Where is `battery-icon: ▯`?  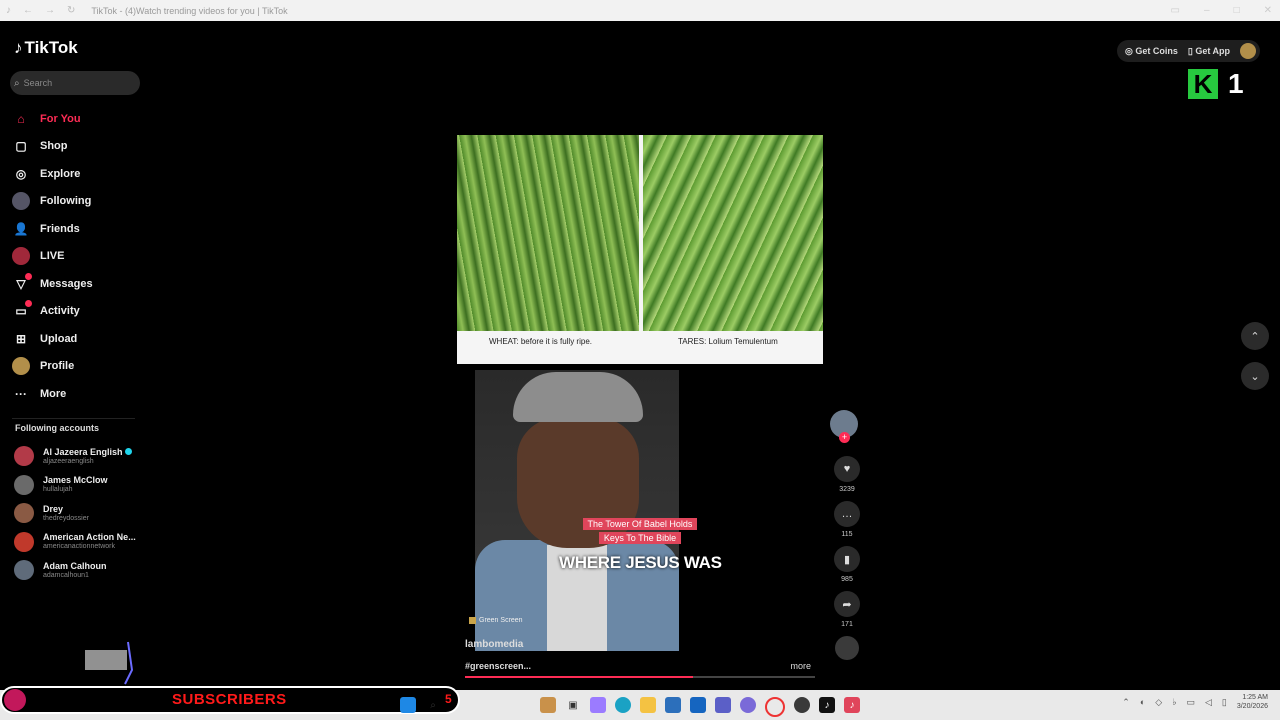 battery-icon: ▯ is located at coordinates (1224, 702).